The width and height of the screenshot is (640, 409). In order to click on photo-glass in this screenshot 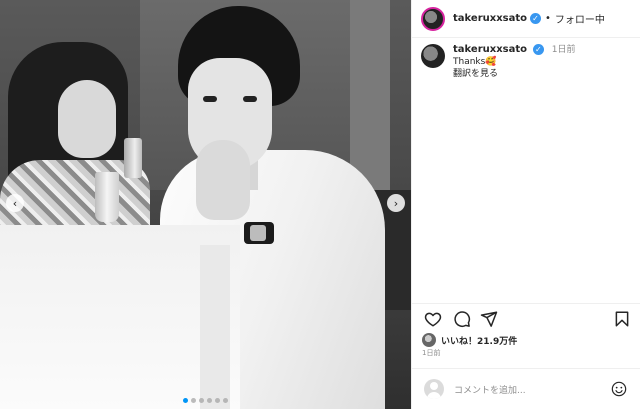, I will do `click(107, 197)`.